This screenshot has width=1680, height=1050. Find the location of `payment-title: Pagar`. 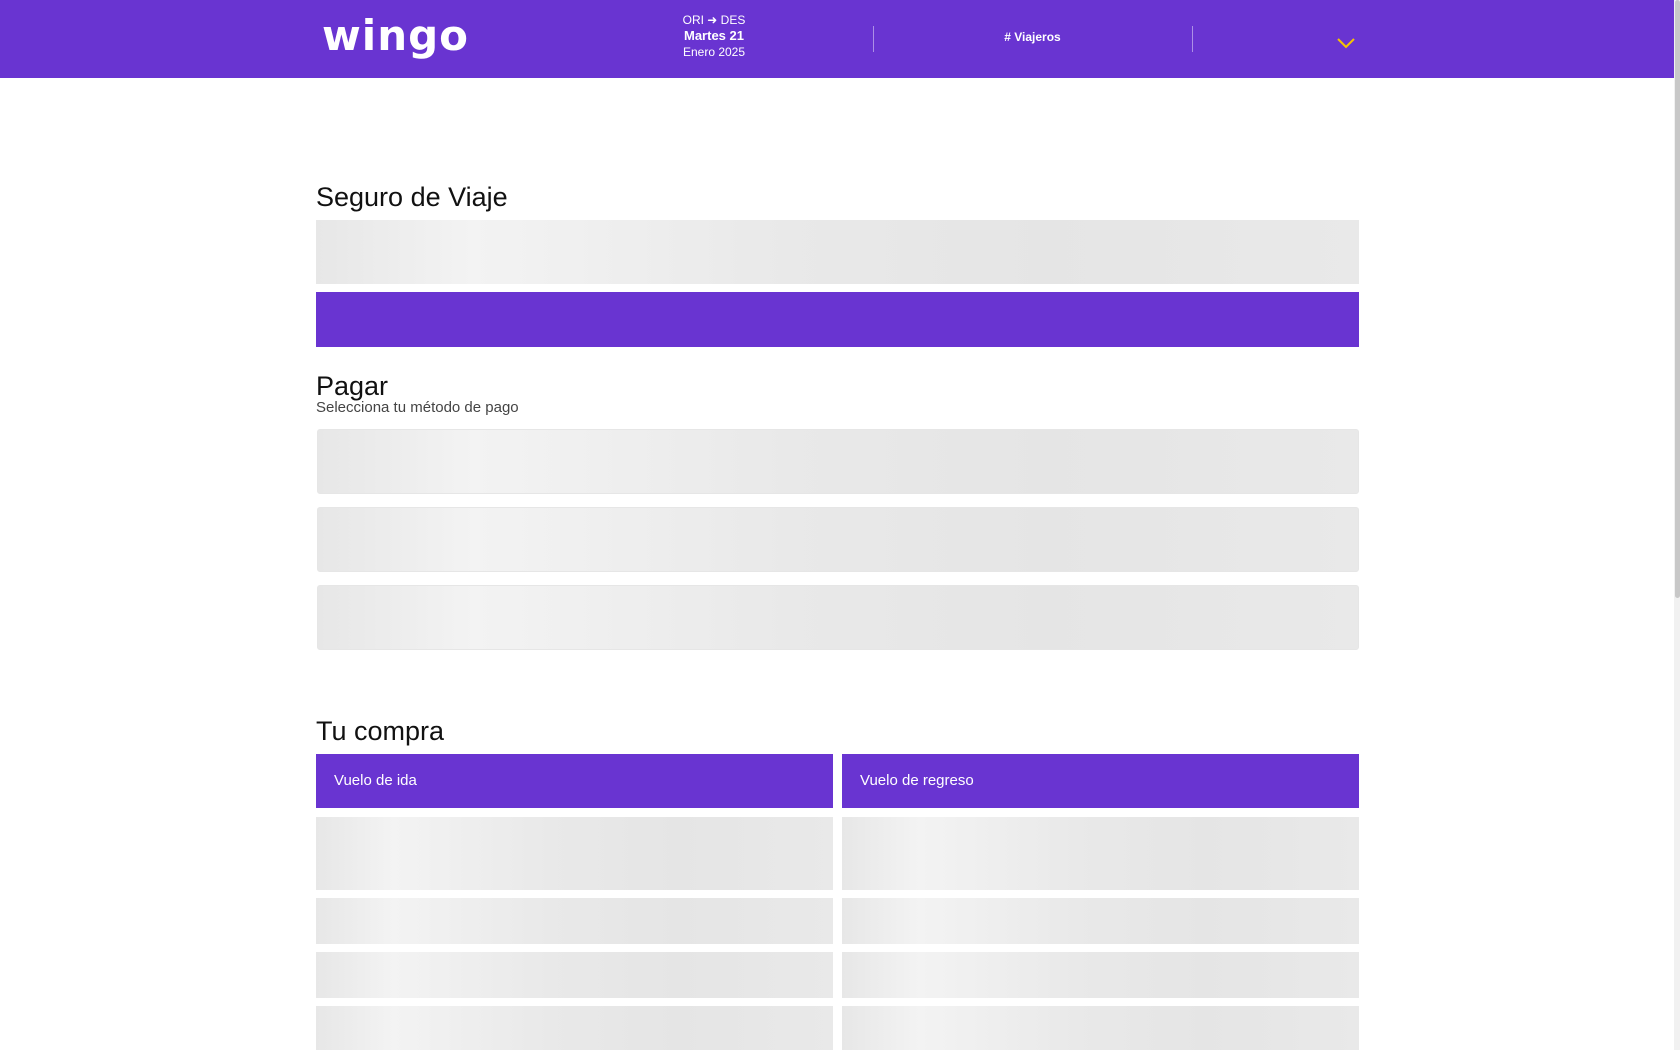

payment-title: Pagar is located at coordinates (352, 386).